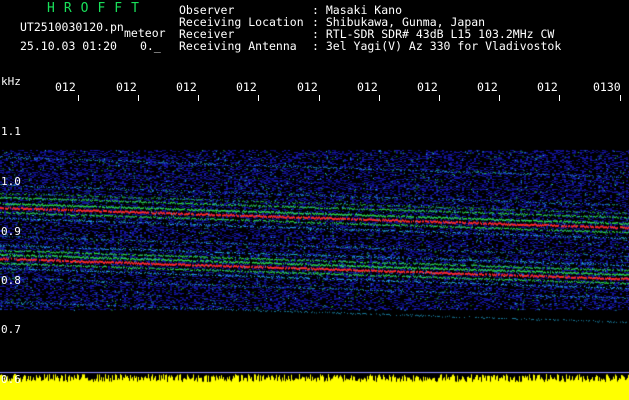 Image resolution: width=629 pixels, height=400 pixels. I want to click on y-tick-label: 0.9, so click(11, 231).